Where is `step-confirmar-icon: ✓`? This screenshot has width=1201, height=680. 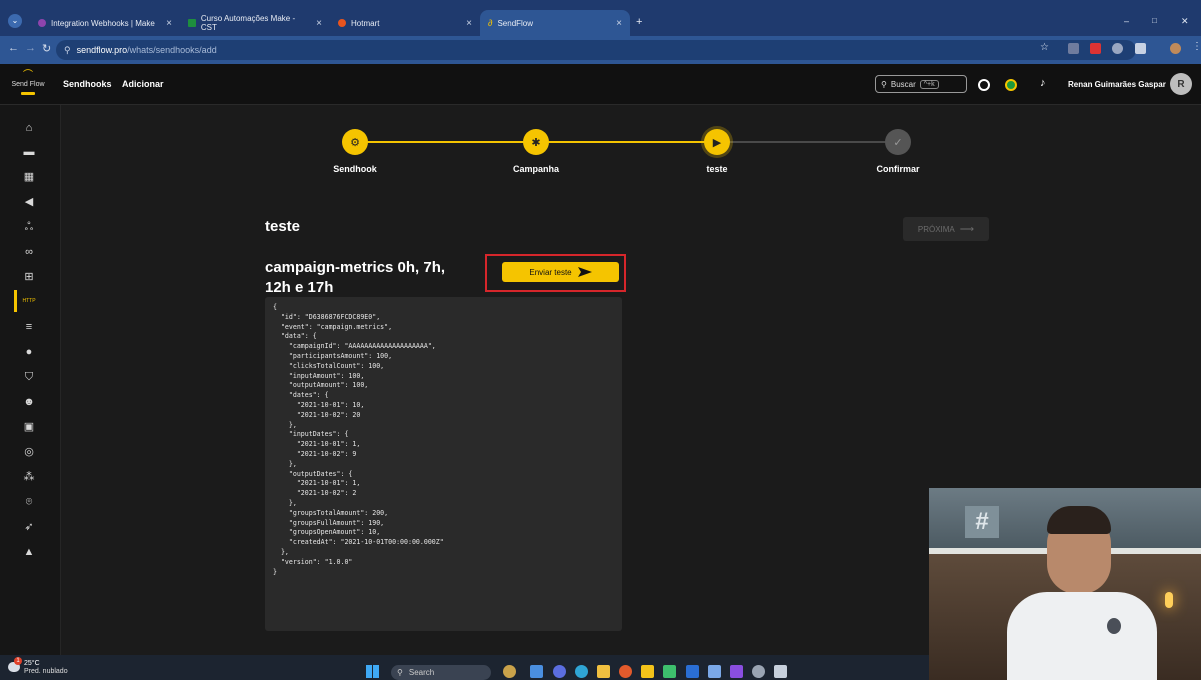 step-confirmar-icon: ✓ is located at coordinates (898, 142).